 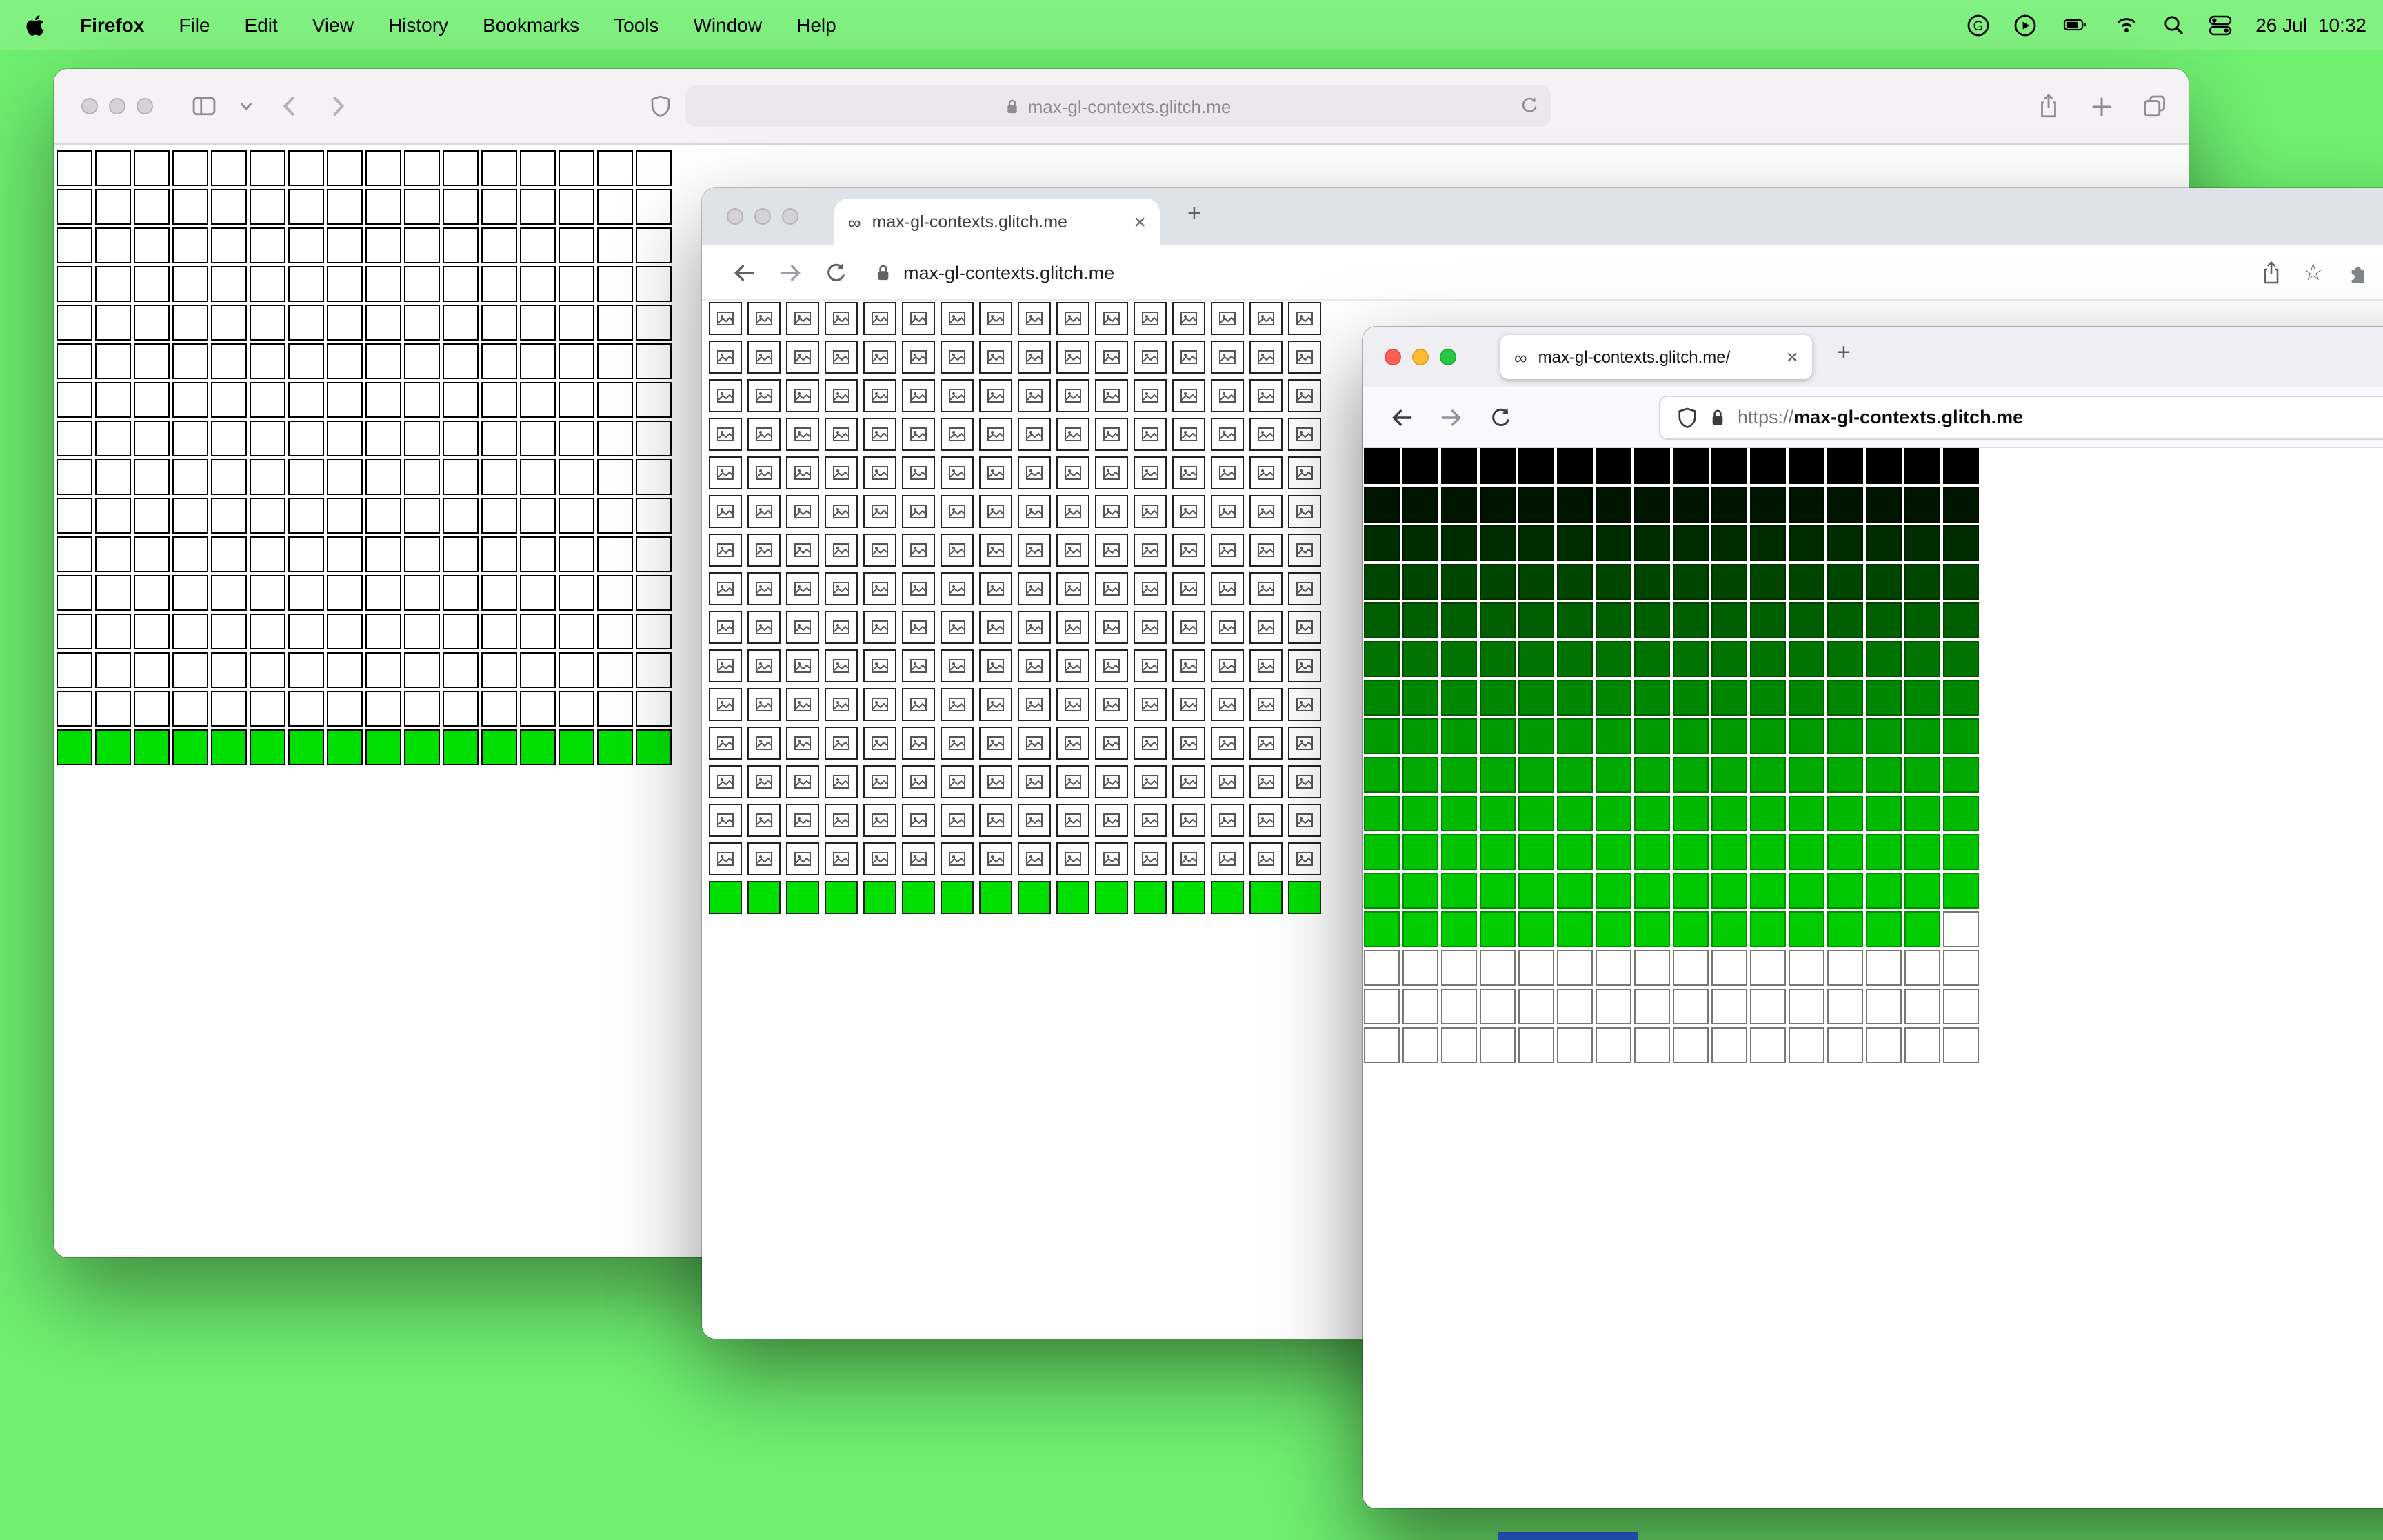 What do you see at coordinates (246, 106) in the screenshot?
I see `chevron-down-icon` at bounding box center [246, 106].